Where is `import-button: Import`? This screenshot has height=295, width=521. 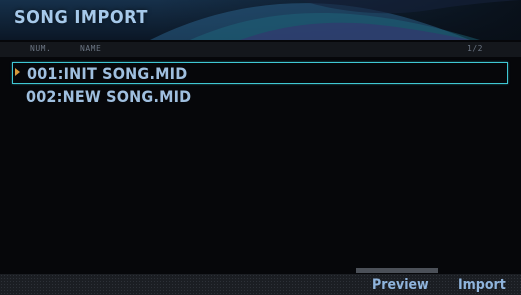
import-button: Import is located at coordinates (482, 285).